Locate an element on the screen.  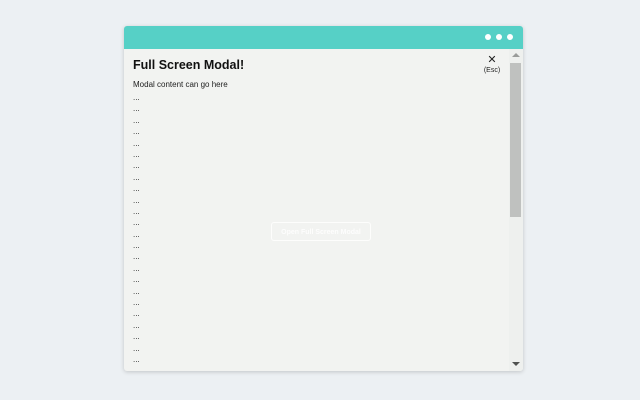
window-controls is located at coordinates (499, 37).